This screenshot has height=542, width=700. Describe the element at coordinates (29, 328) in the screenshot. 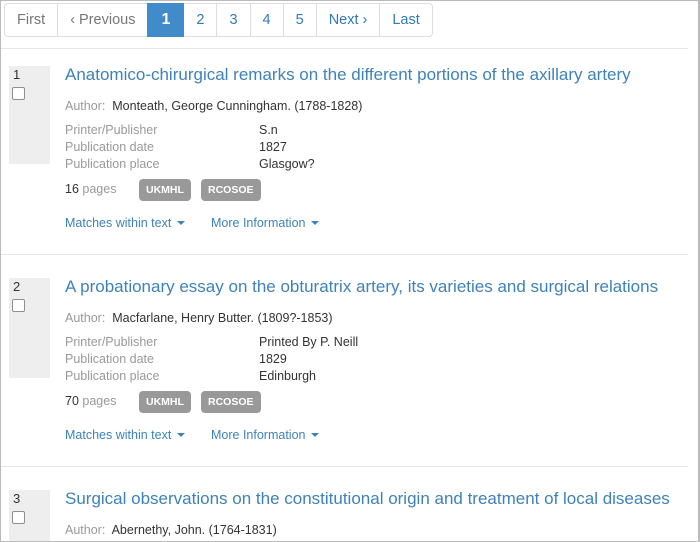

I see `result-number-column: 2` at that location.